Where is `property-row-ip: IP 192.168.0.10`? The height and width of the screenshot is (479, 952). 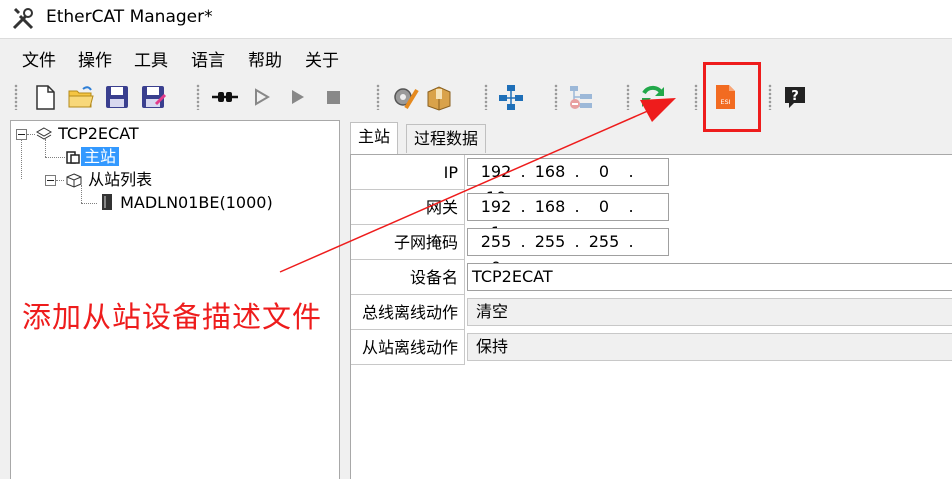
property-row-ip: IP 192.168.0.10 is located at coordinates (651, 181).